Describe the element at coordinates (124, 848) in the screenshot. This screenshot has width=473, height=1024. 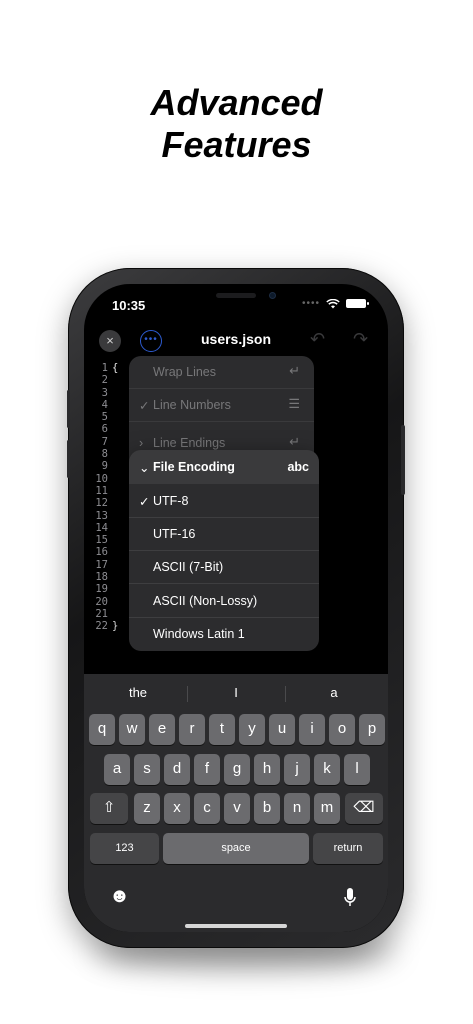
I see `numbers-key: 123` at that location.